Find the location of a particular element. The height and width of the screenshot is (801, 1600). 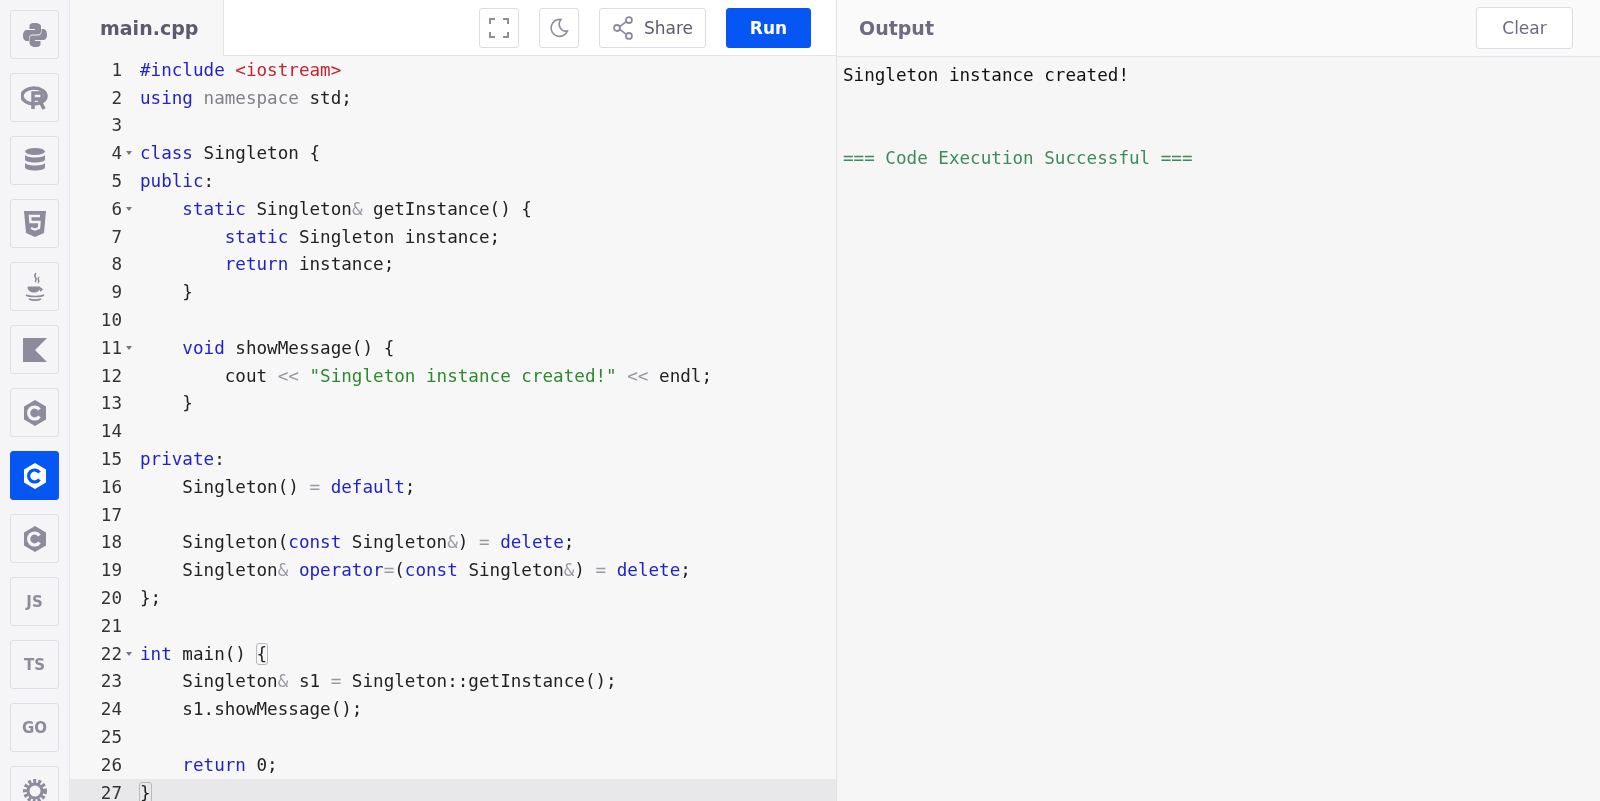

code-text: Singleton() = default; is located at coordinates (298, 486).